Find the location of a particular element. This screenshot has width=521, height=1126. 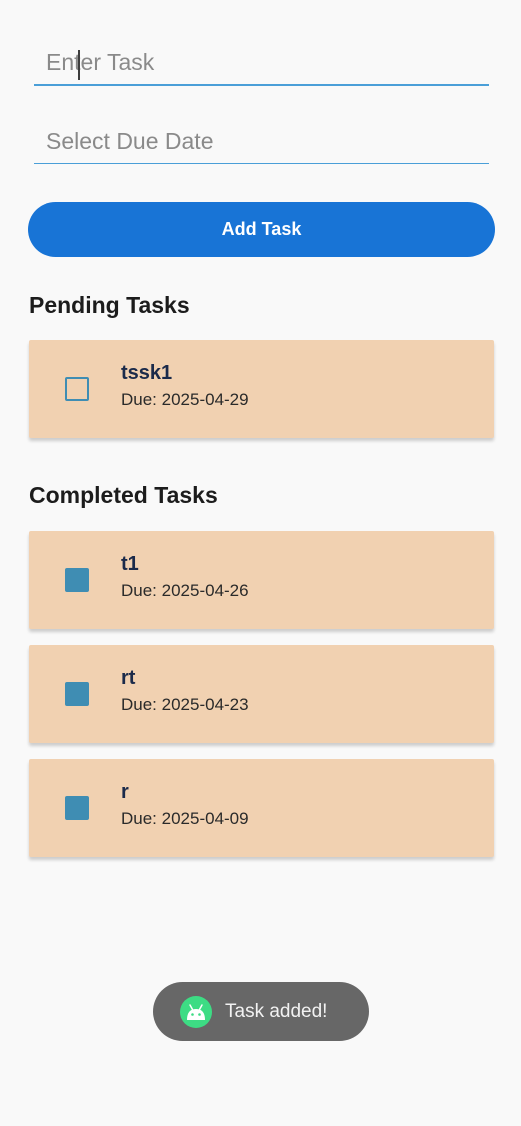

task-input is located at coordinates (267, 62).